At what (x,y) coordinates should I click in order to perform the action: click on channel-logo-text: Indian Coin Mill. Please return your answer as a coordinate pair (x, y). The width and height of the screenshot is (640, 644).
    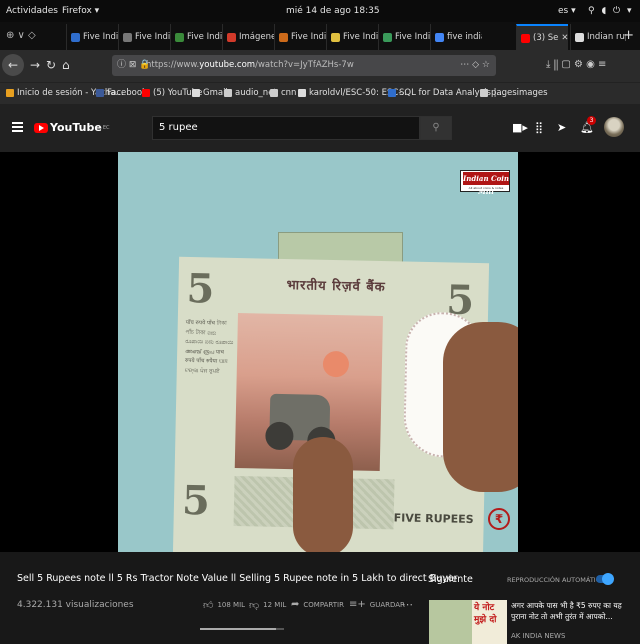
    Looking at the image, I should click on (486, 184).